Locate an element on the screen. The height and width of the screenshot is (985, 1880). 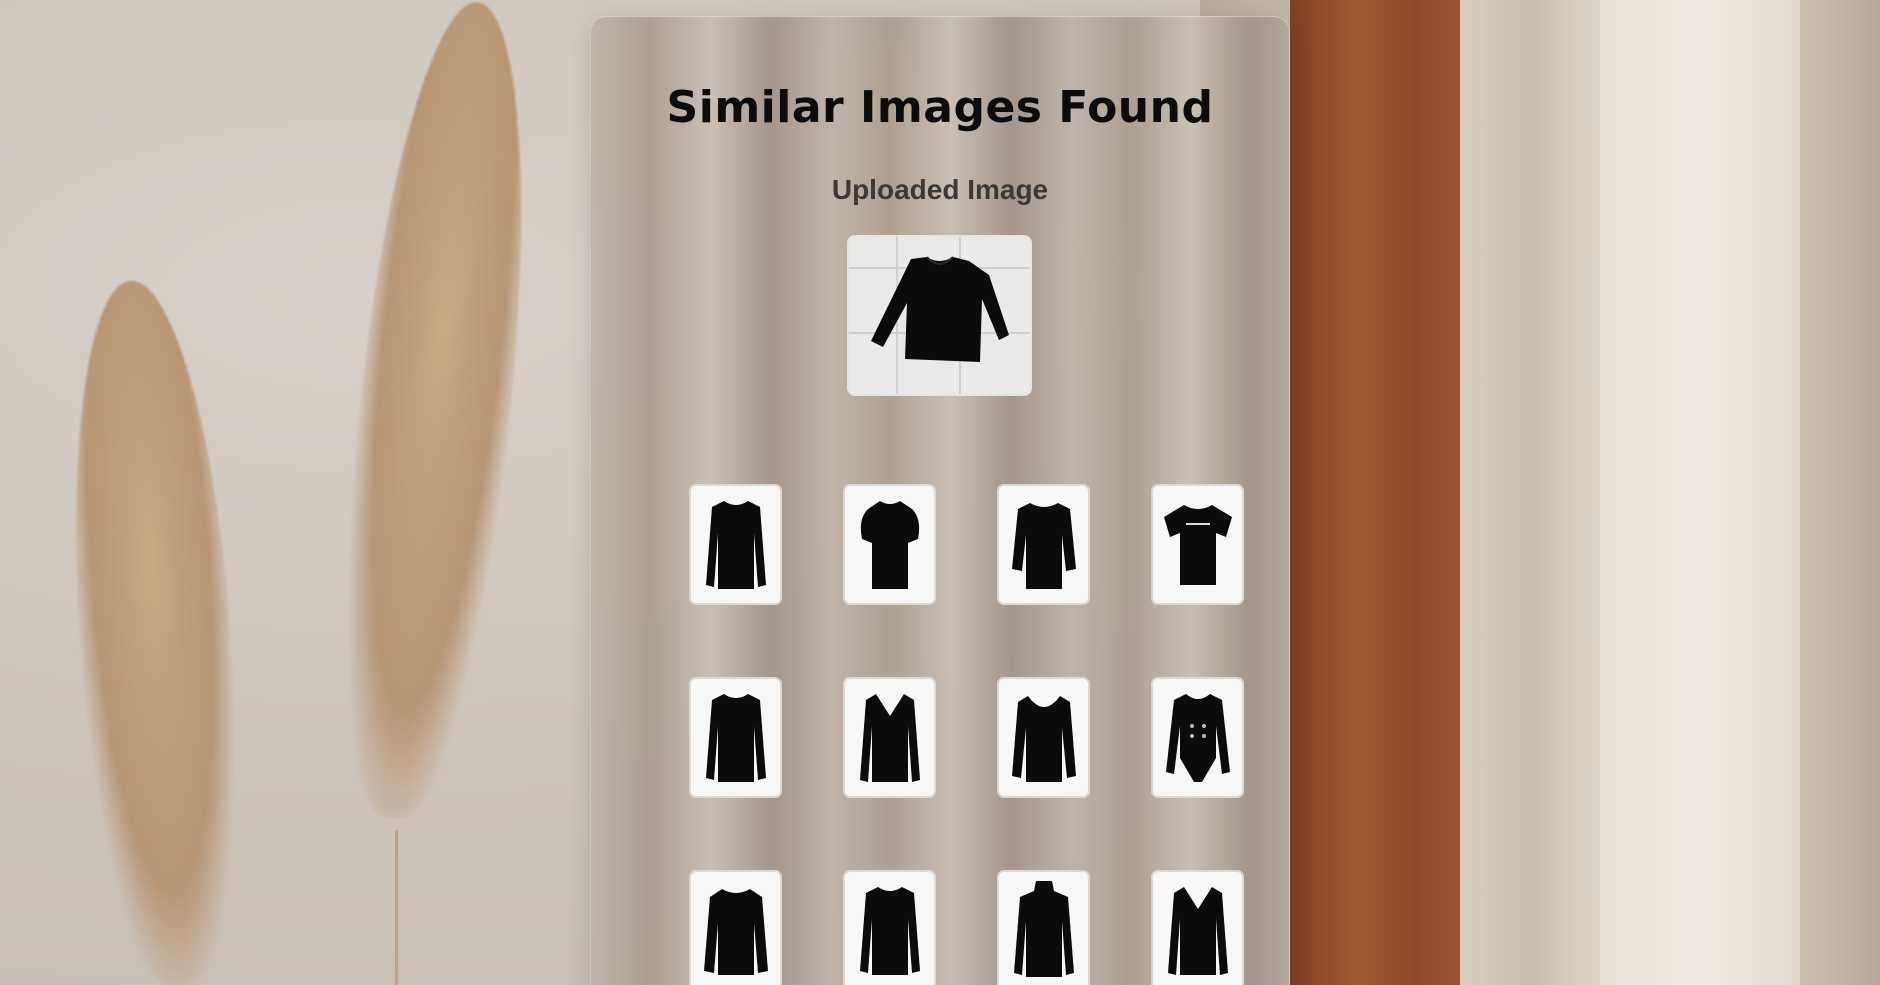
puff-sleeve-top-icon is located at coordinates (889, 544).